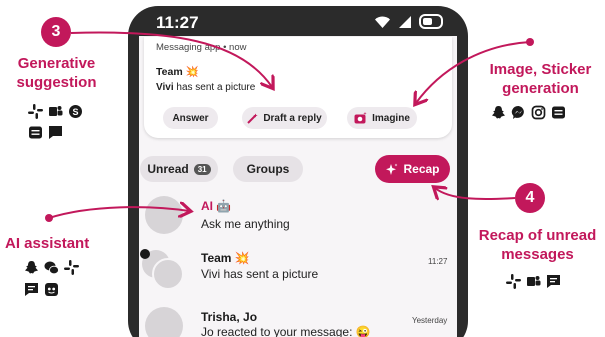 The width and height of the screenshot is (605, 337). What do you see at coordinates (56, 32) in the screenshot?
I see `step-badge: 3` at bounding box center [56, 32].